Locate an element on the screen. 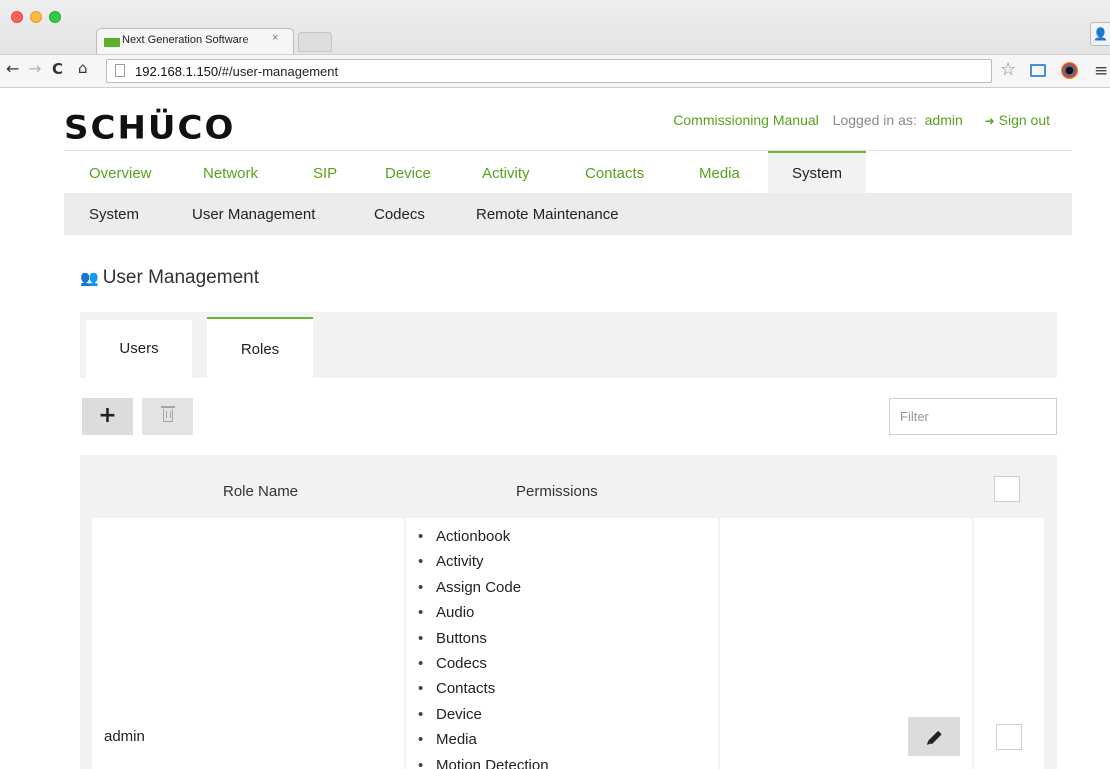 The height and width of the screenshot is (769, 1110). nav-sip: SIP is located at coordinates (325, 173).